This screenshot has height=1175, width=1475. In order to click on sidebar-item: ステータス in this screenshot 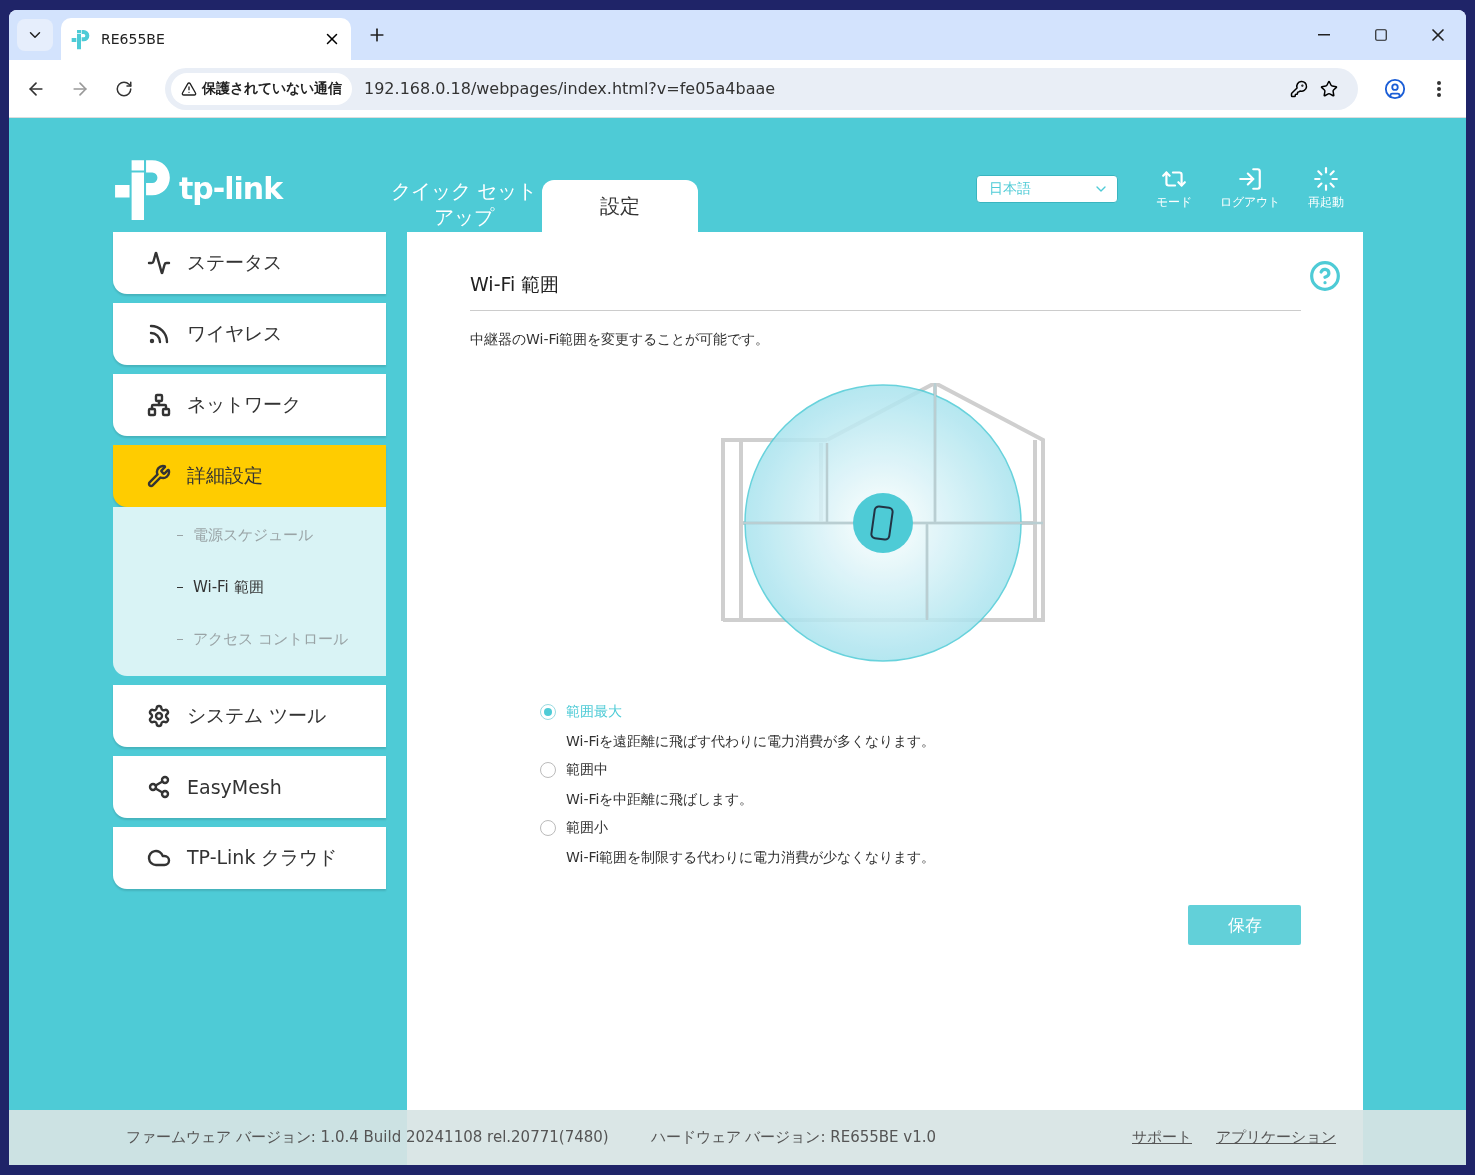, I will do `click(249, 263)`.